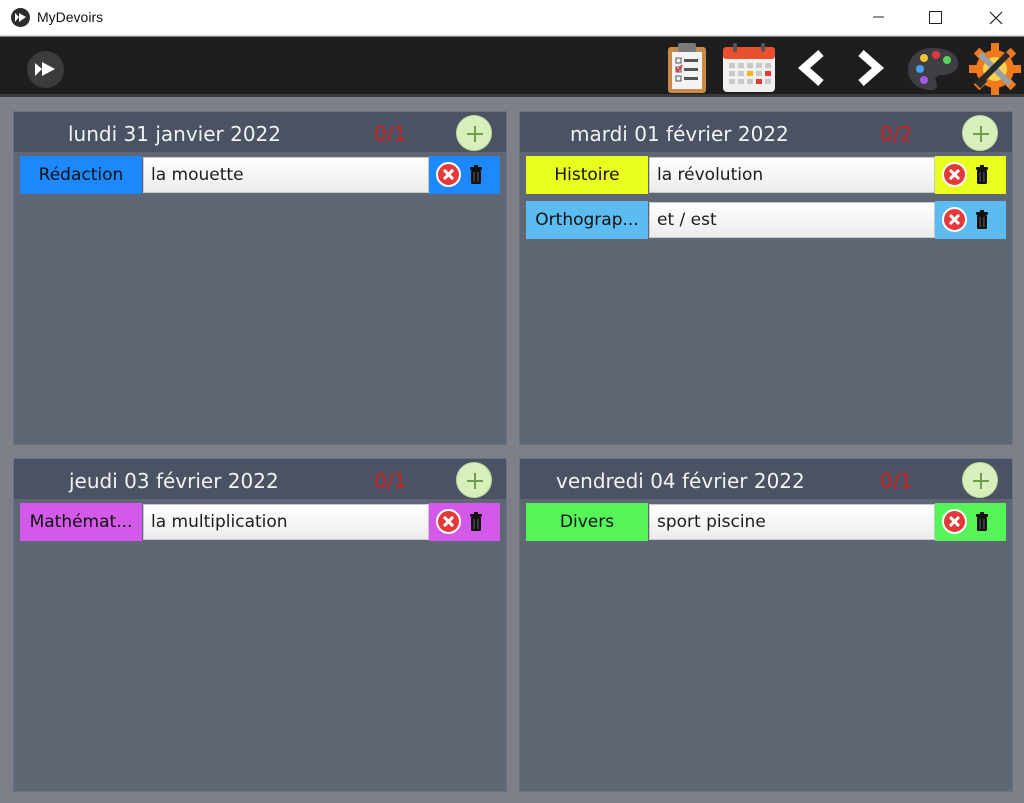 The image size is (1024, 803). I want to click on window-titlebar: MyDevoirs, so click(512, 18).